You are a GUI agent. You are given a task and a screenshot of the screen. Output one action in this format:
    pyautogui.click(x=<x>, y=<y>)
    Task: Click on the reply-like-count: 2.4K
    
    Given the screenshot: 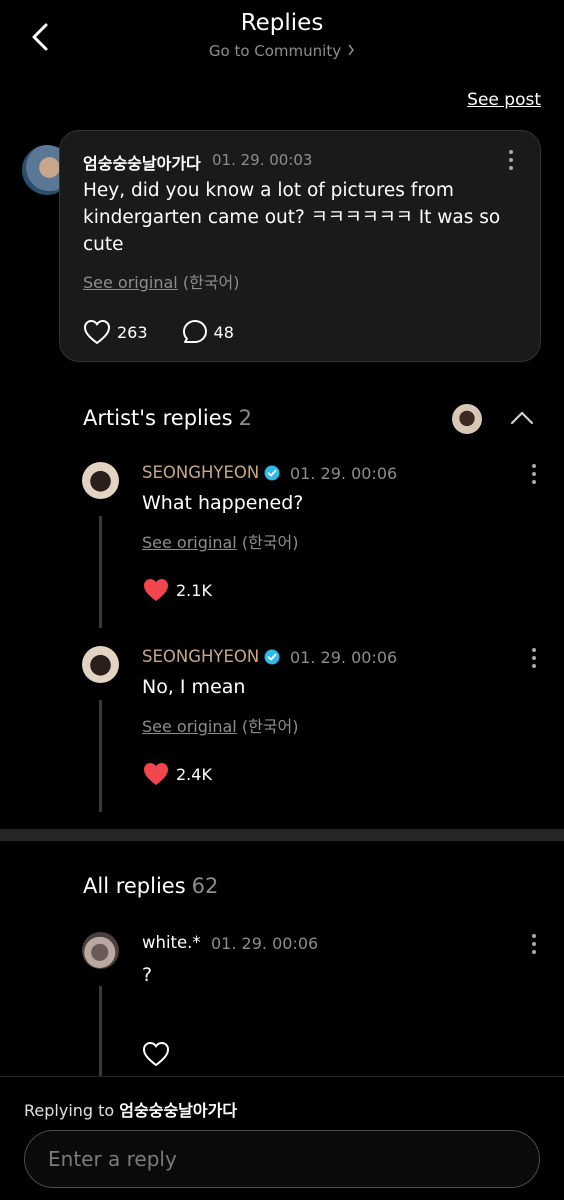 What is the action you would take?
    pyautogui.click(x=194, y=774)
    